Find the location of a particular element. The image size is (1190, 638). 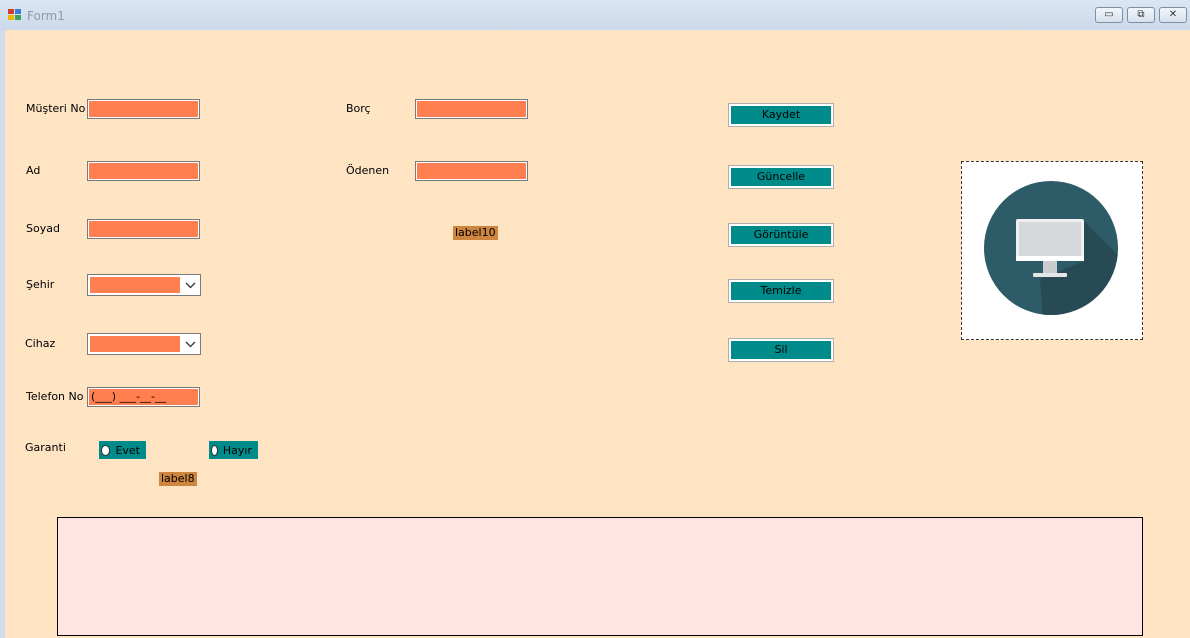

garanti-evet-radio: Evet is located at coordinates (122, 450).